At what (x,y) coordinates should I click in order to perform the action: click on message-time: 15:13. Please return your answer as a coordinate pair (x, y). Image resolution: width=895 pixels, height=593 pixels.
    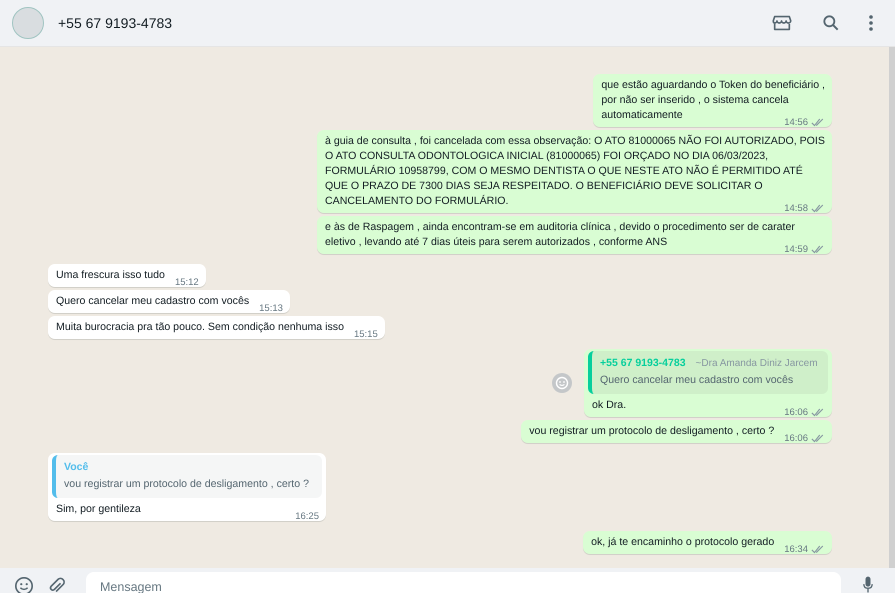
    Looking at the image, I should click on (271, 309).